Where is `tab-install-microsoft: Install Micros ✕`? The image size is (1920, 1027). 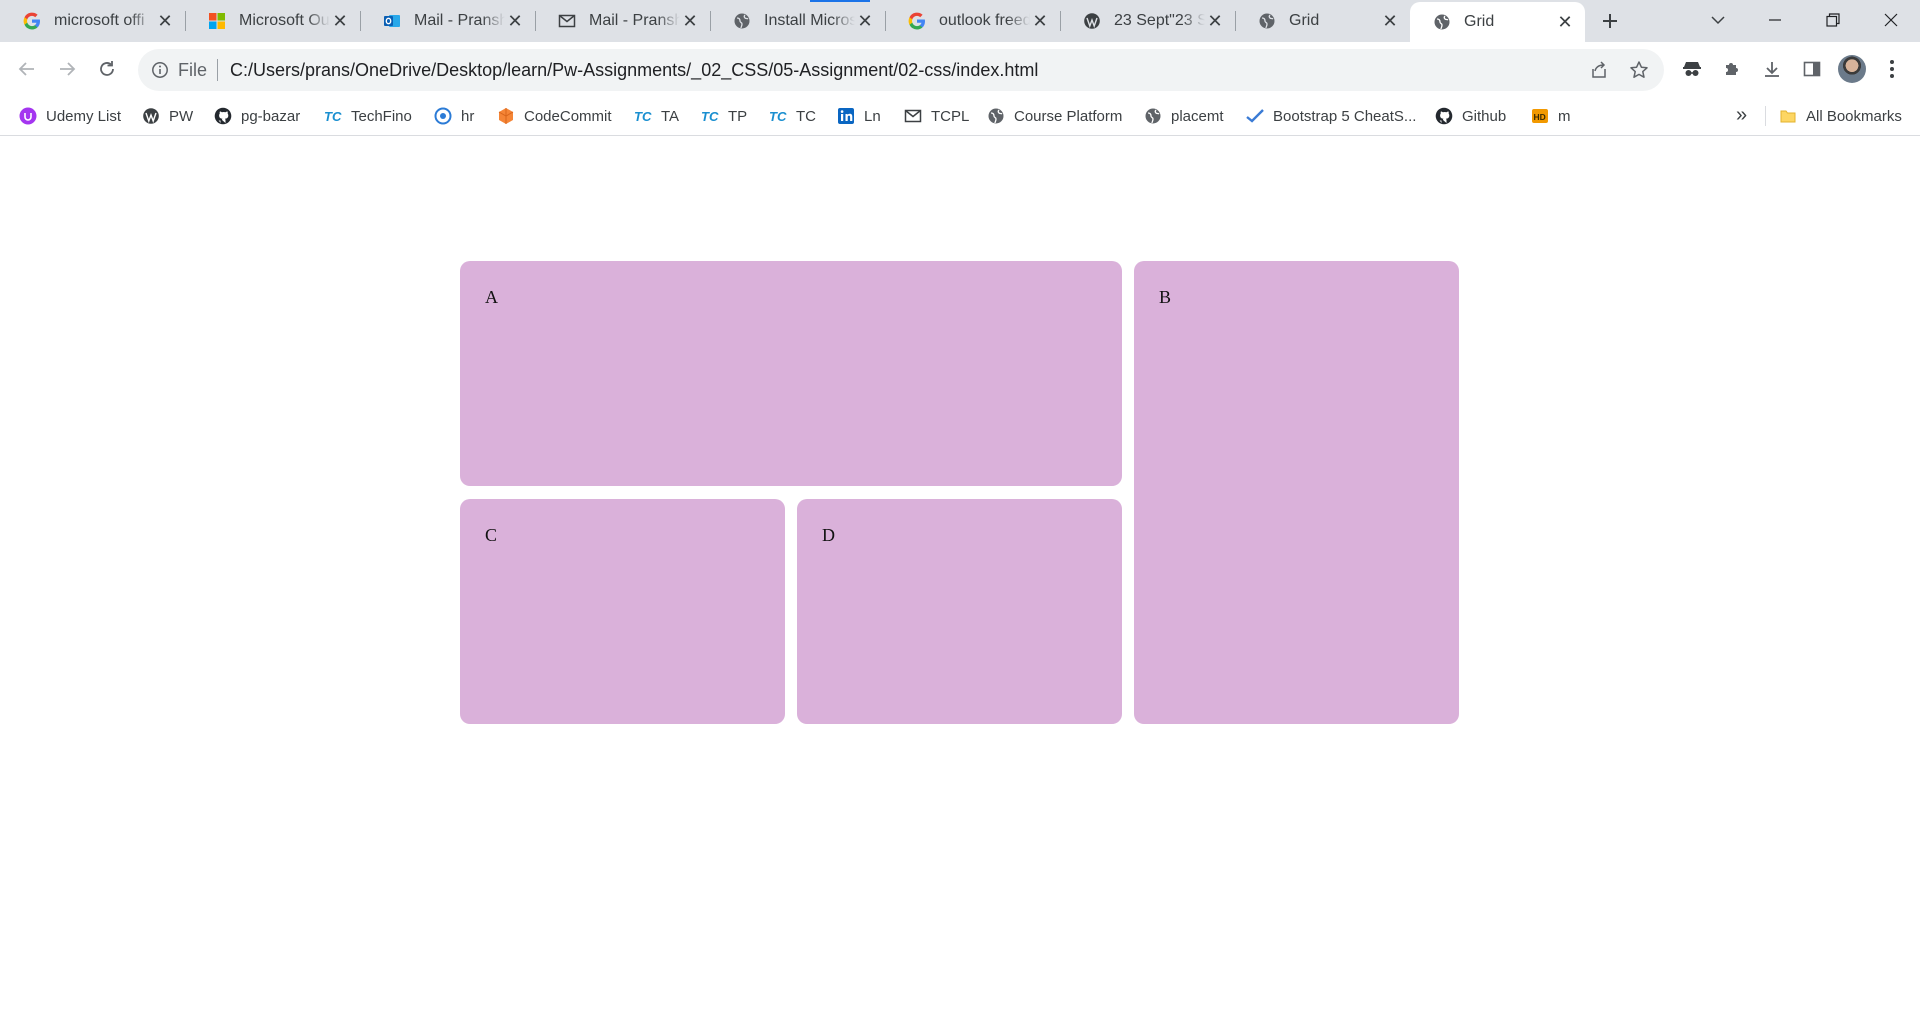 tab-install-microsoft: Install Micros ✕ is located at coordinates (797, 21).